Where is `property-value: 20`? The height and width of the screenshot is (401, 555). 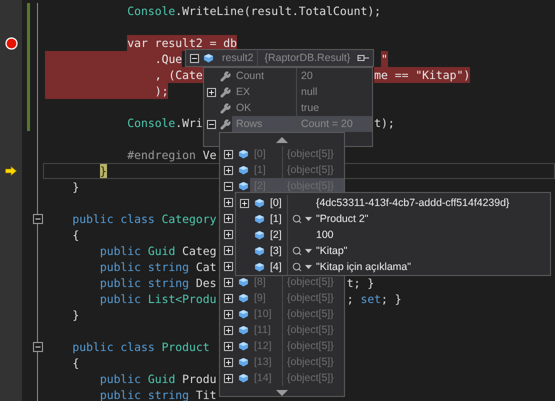 property-value: 20 is located at coordinates (334, 76).